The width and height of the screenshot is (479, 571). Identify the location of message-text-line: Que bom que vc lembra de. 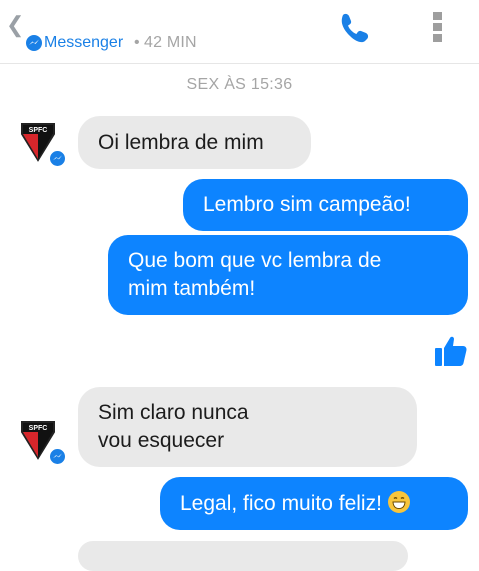
(255, 260).